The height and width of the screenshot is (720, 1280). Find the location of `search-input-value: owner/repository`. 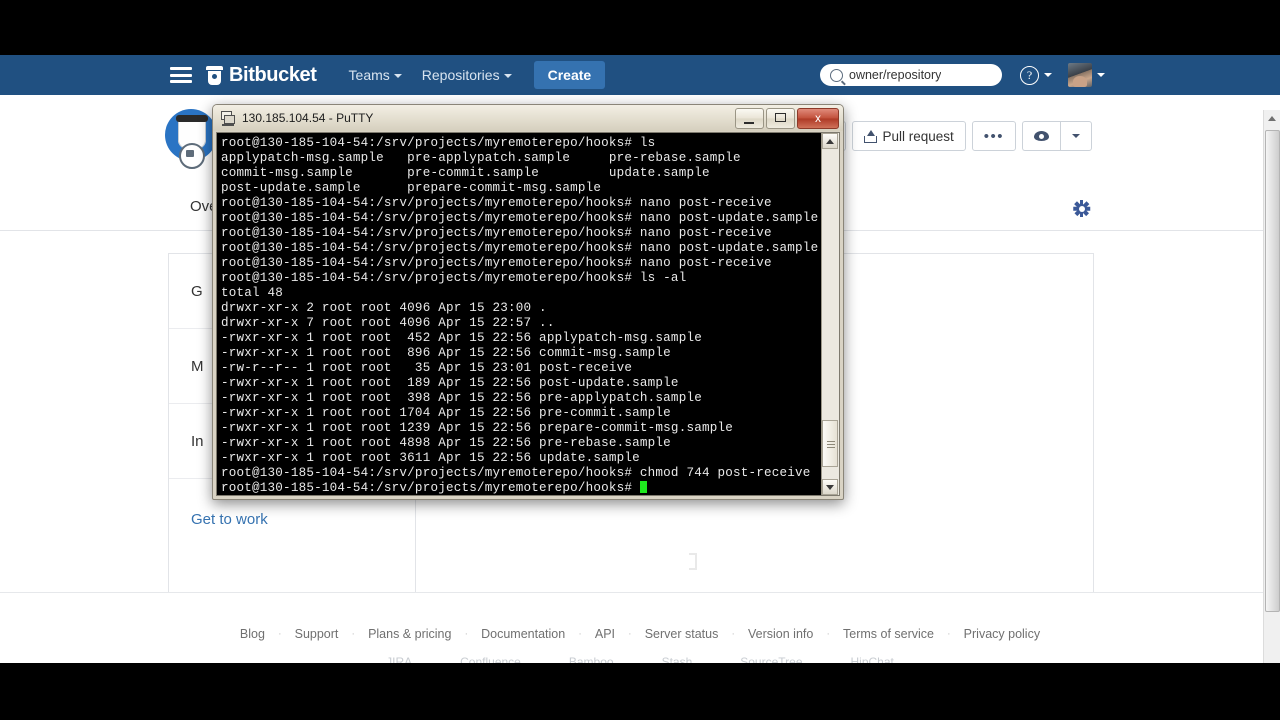

search-input-value: owner/repository is located at coordinates (895, 75).